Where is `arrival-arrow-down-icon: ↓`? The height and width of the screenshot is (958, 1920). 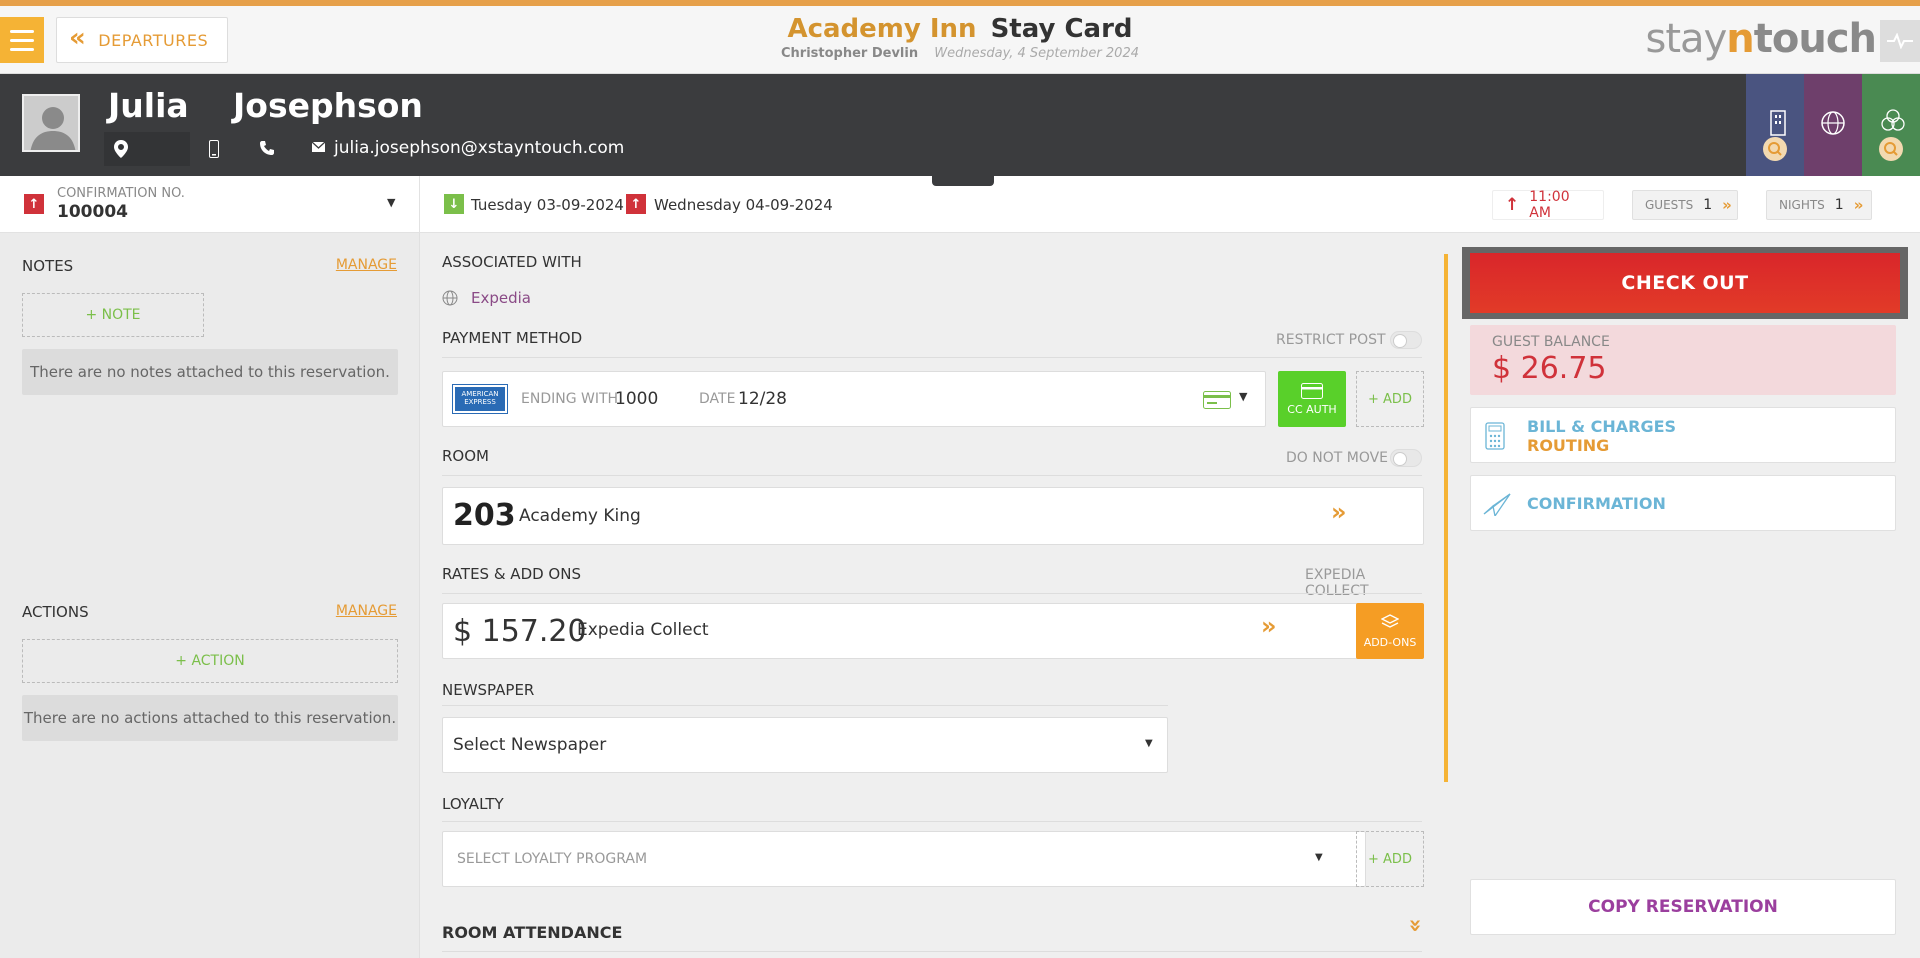
arrival-arrow-down-icon: ↓ is located at coordinates (454, 204).